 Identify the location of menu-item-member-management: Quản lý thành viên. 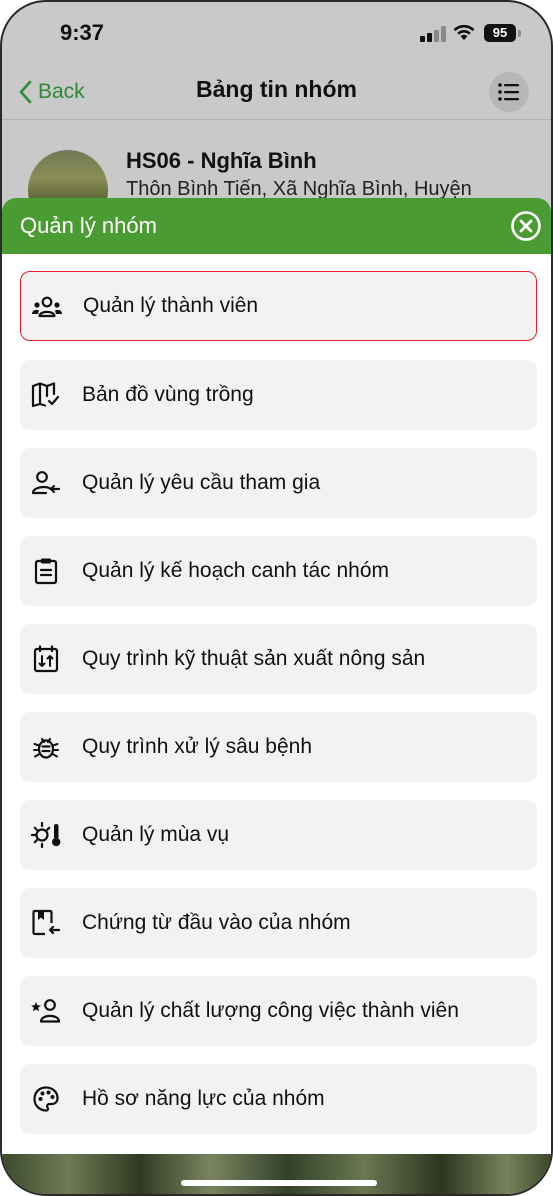
(278, 306).